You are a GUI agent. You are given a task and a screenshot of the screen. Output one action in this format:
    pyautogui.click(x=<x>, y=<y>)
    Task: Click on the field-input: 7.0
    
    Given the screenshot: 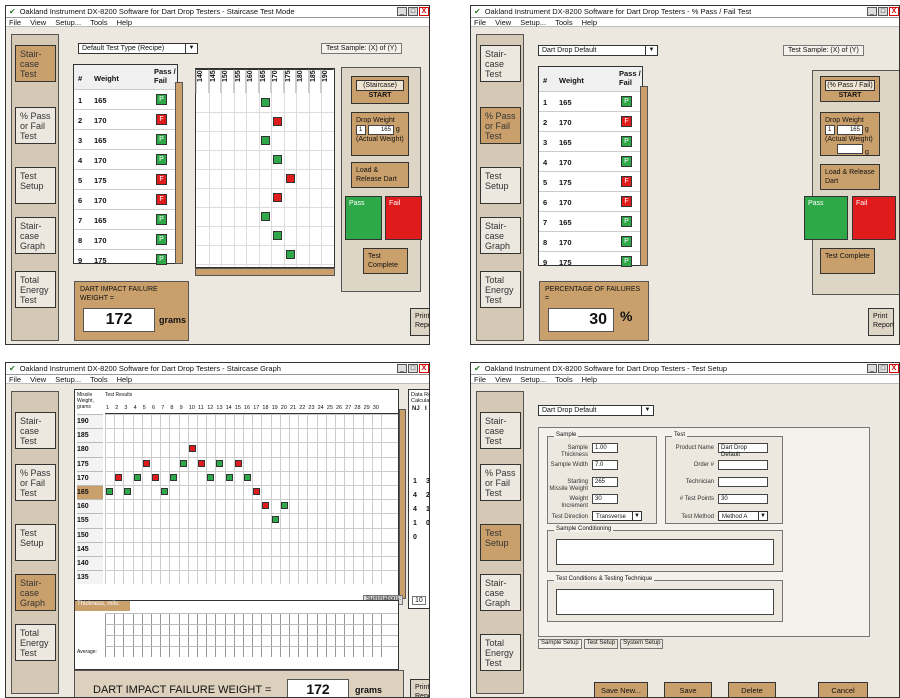 What is the action you would take?
    pyautogui.click(x=605, y=465)
    